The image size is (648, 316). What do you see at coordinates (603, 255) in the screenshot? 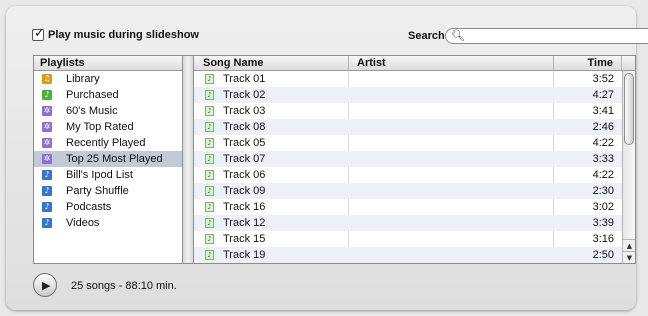
I see `song-time: 2:50` at bounding box center [603, 255].